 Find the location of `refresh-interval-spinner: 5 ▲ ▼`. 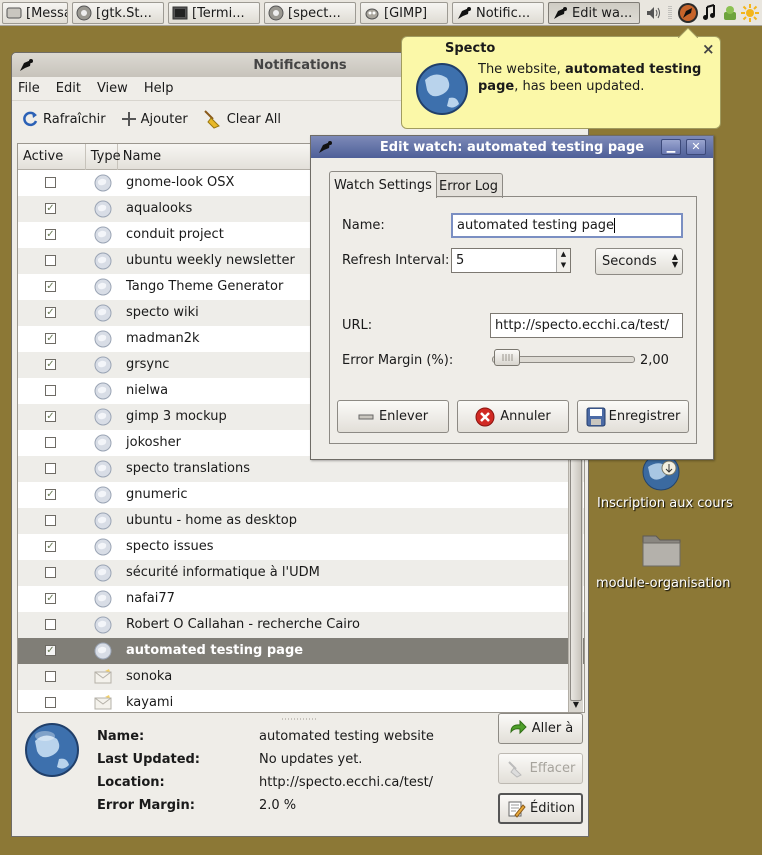

refresh-interval-spinner: 5 ▲ ▼ is located at coordinates (511, 260).